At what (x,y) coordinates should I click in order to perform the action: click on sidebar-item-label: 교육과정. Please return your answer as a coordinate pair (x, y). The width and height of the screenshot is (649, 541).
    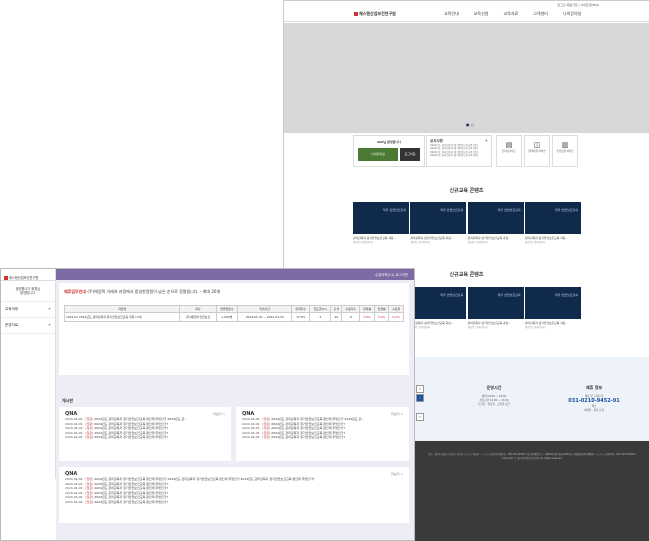
    Looking at the image, I should click on (12, 309).